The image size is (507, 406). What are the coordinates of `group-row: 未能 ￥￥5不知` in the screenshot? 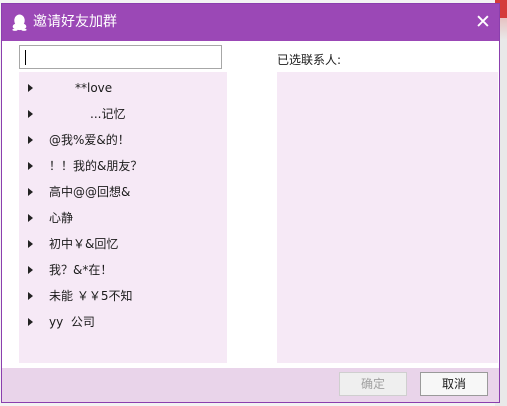 It's located at (123, 296).